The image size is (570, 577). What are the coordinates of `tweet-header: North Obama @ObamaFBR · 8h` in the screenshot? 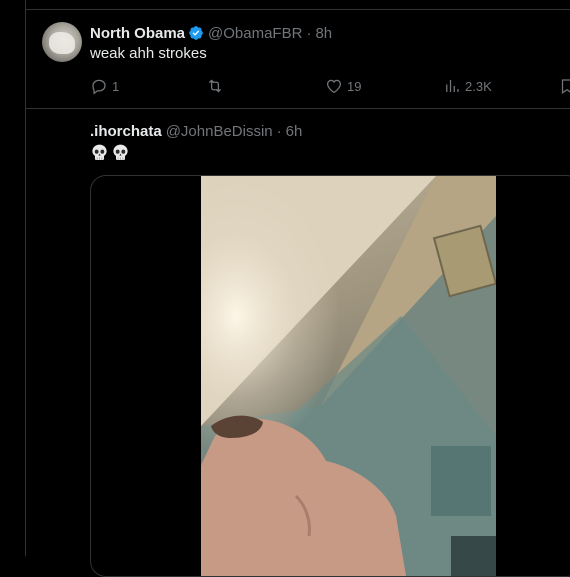 It's located at (211, 33).